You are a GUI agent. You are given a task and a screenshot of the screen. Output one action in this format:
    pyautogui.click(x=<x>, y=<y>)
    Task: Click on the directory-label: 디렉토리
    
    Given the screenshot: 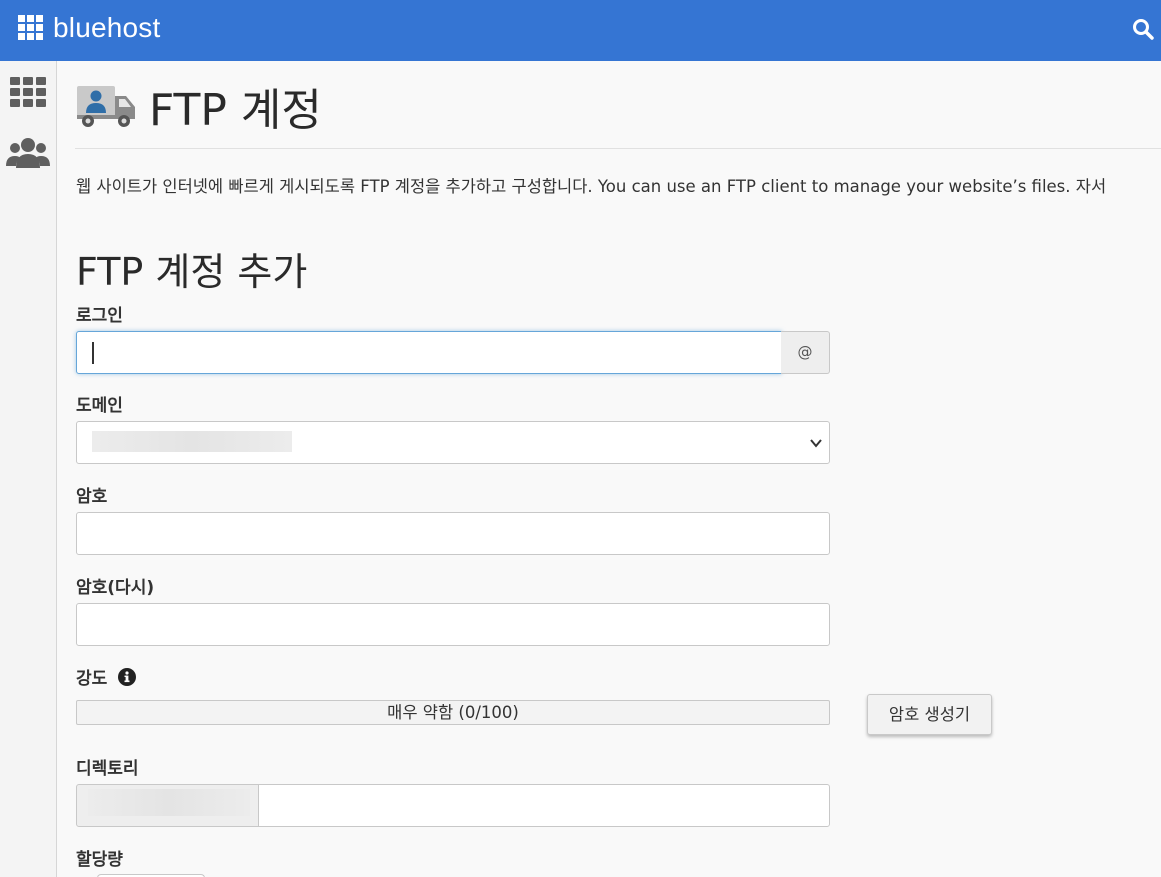 What is the action you would take?
    pyautogui.click(x=107, y=769)
    